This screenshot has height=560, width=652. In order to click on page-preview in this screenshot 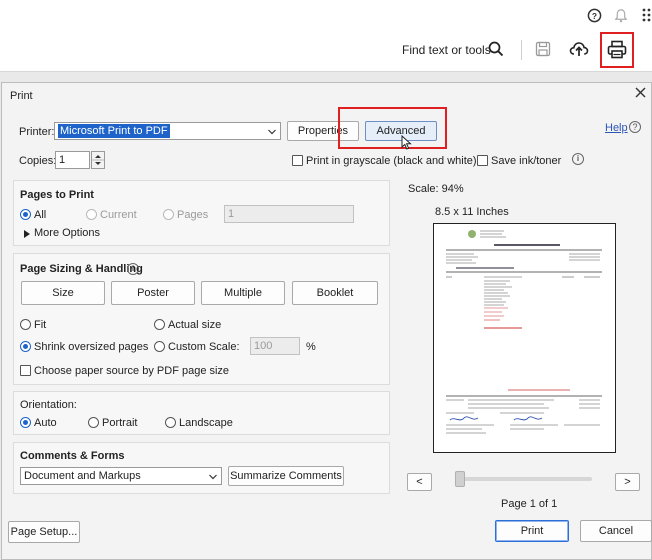, I will do `click(524, 338)`.